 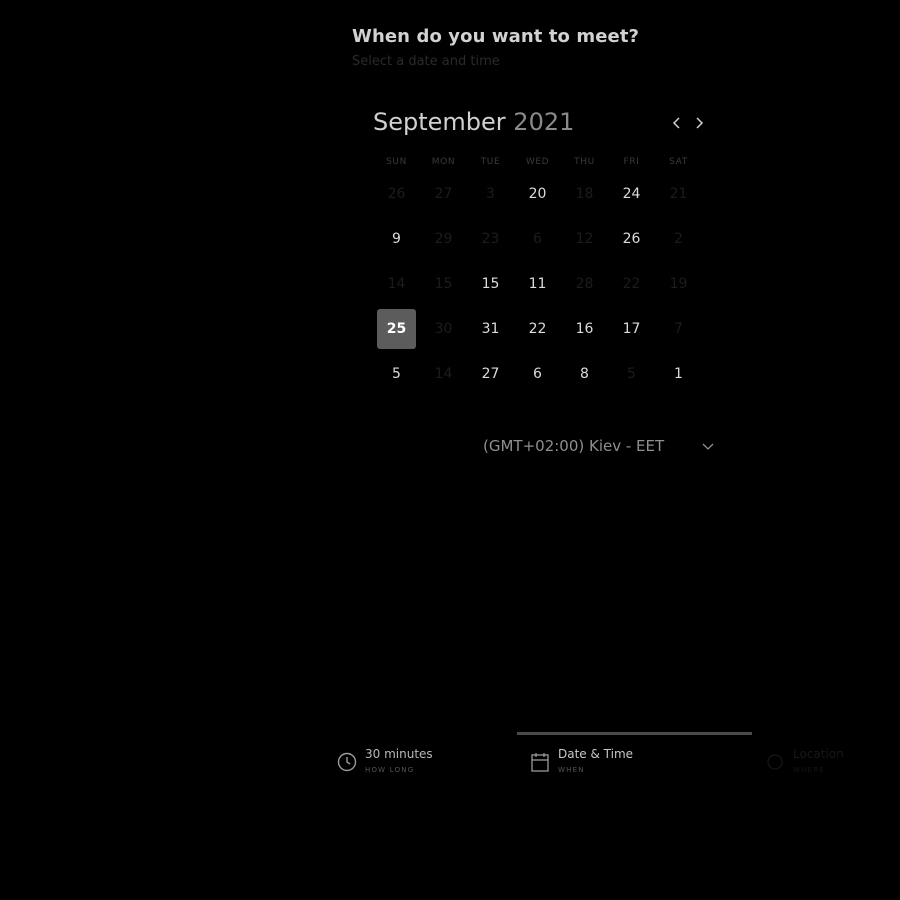 What do you see at coordinates (574, 446) in the screenshot?
I see `timezone-label: (GMT+02:00) Kiev - EET` at bounding box center [574, 446].